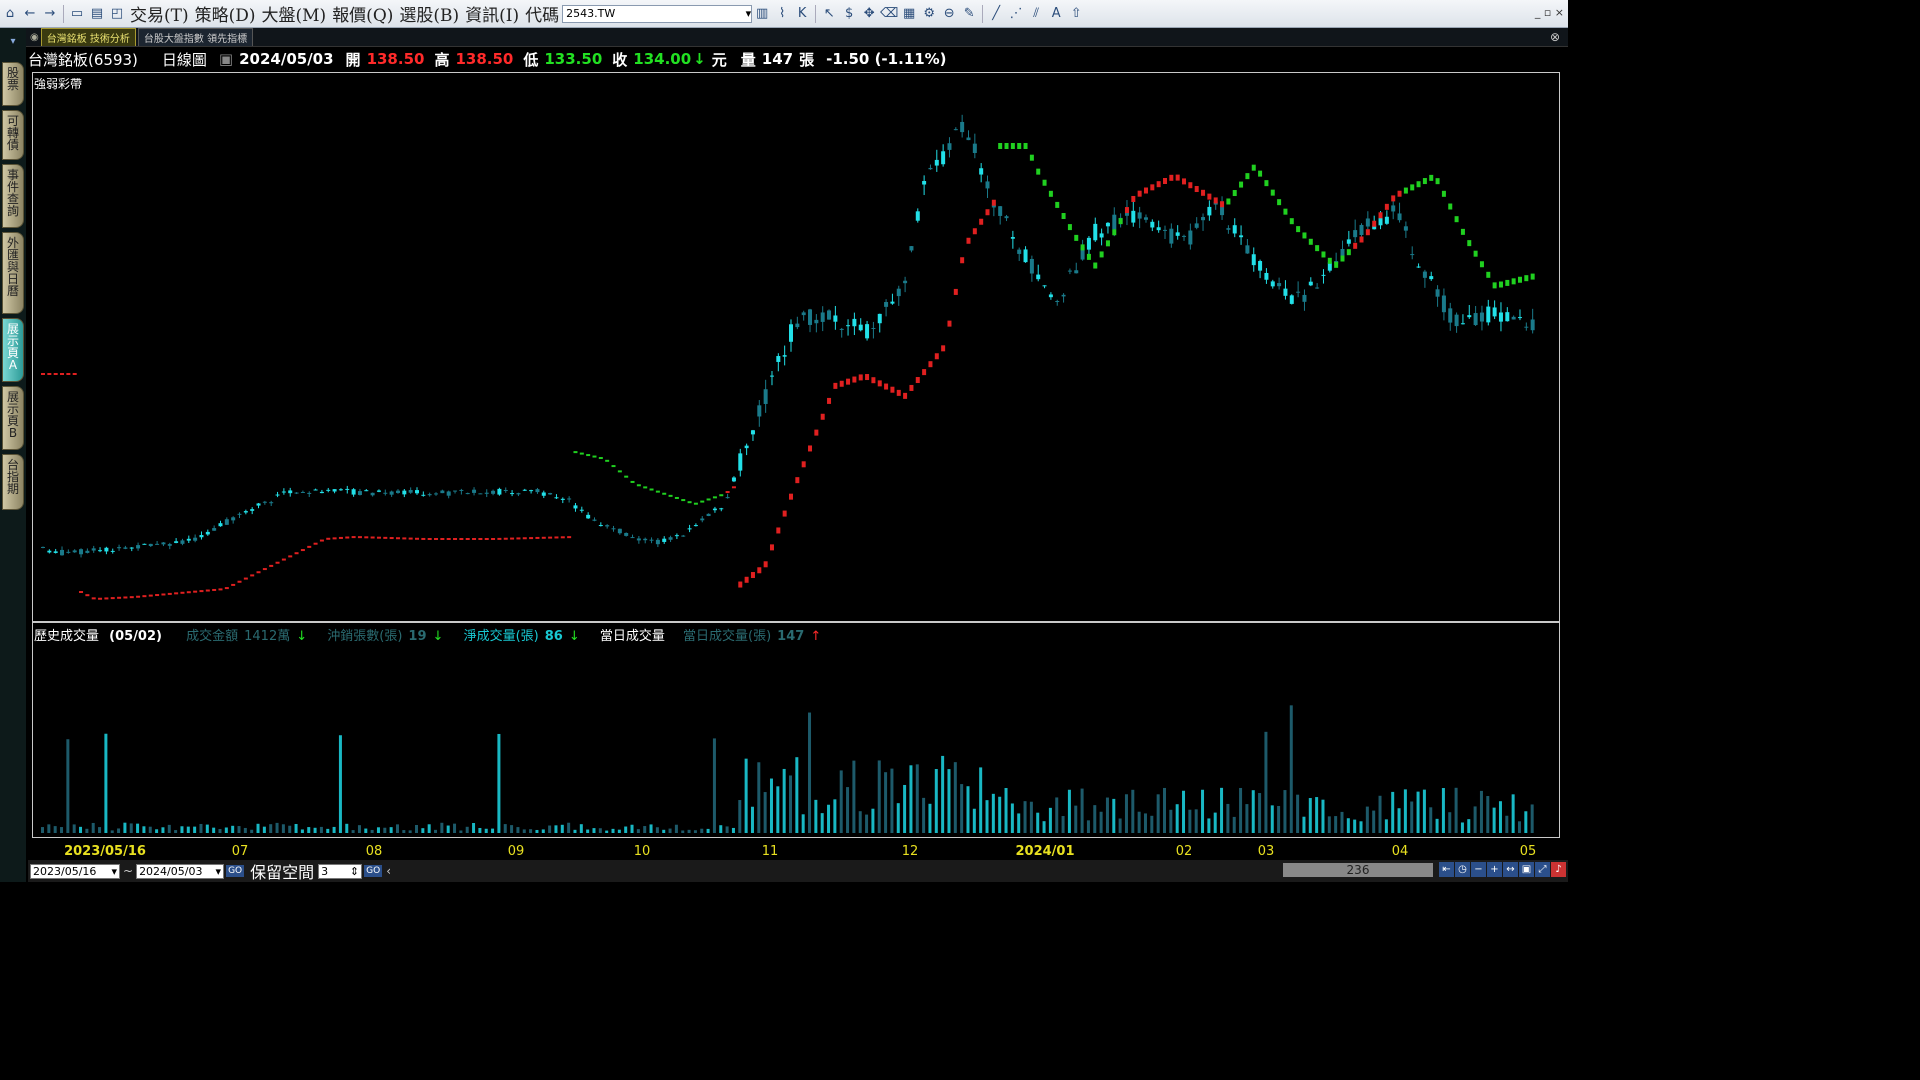 This screenshot has width=1920, height=1080. I want to click on menu-info: 資訊(I), so click(492, 13).